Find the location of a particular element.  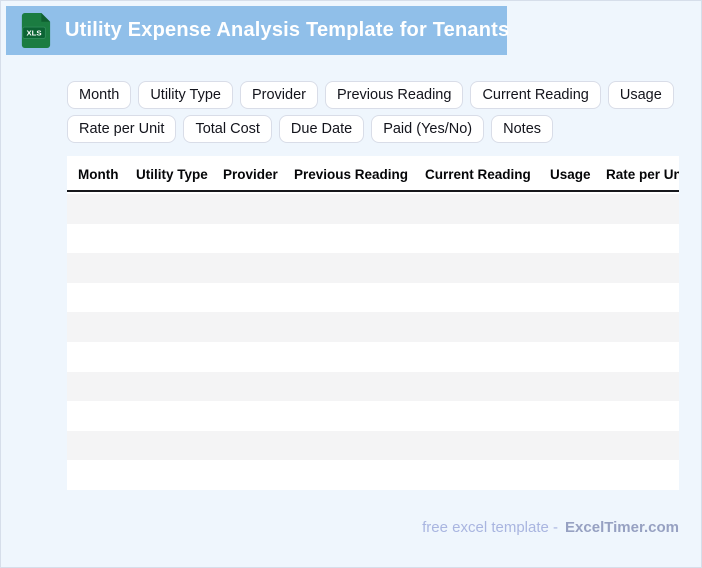

column-header-rate-per-unit: Rate per Unit is located at coordinates (637, 174).